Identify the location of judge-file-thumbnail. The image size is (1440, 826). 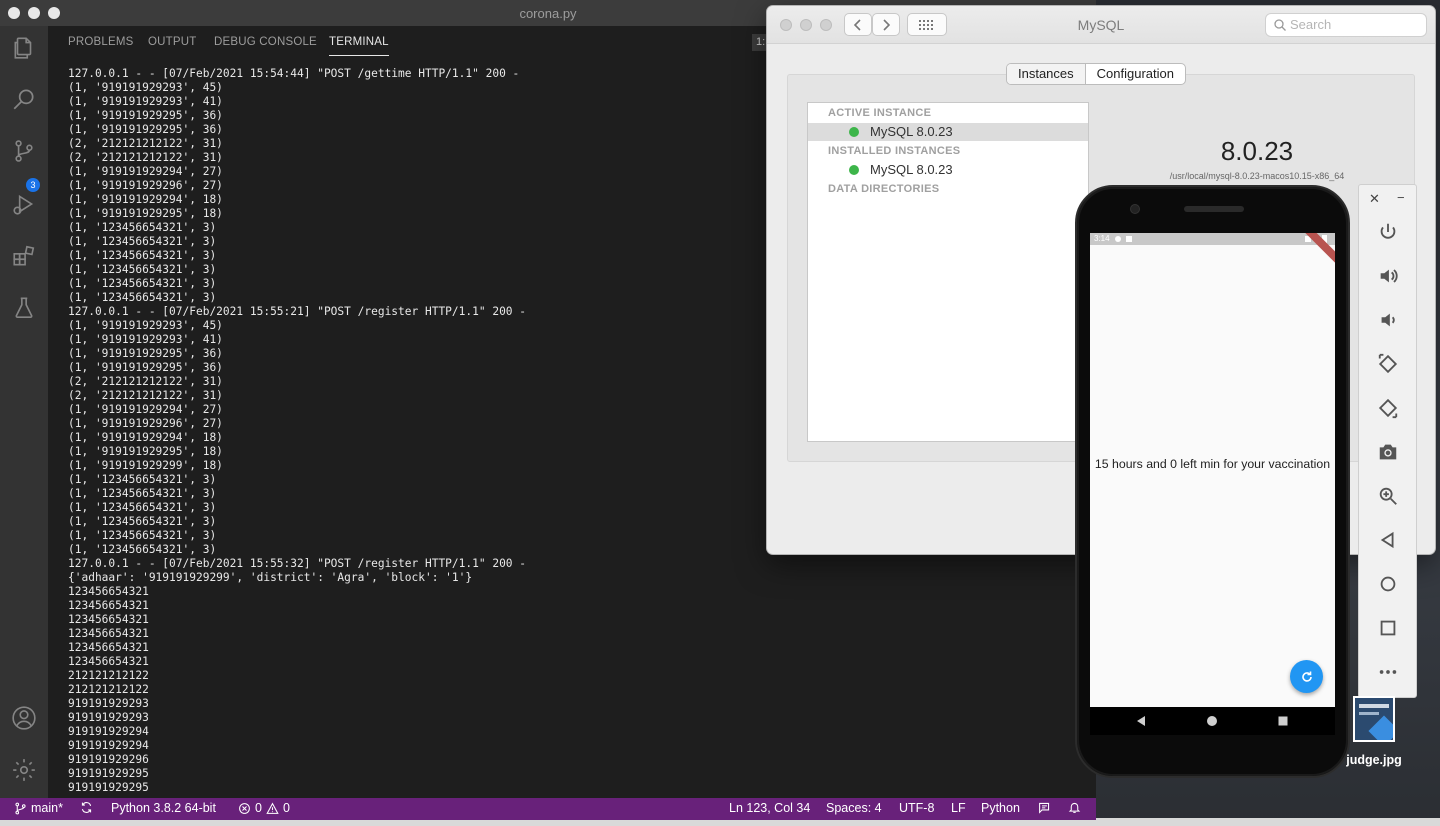
(1374, 719).